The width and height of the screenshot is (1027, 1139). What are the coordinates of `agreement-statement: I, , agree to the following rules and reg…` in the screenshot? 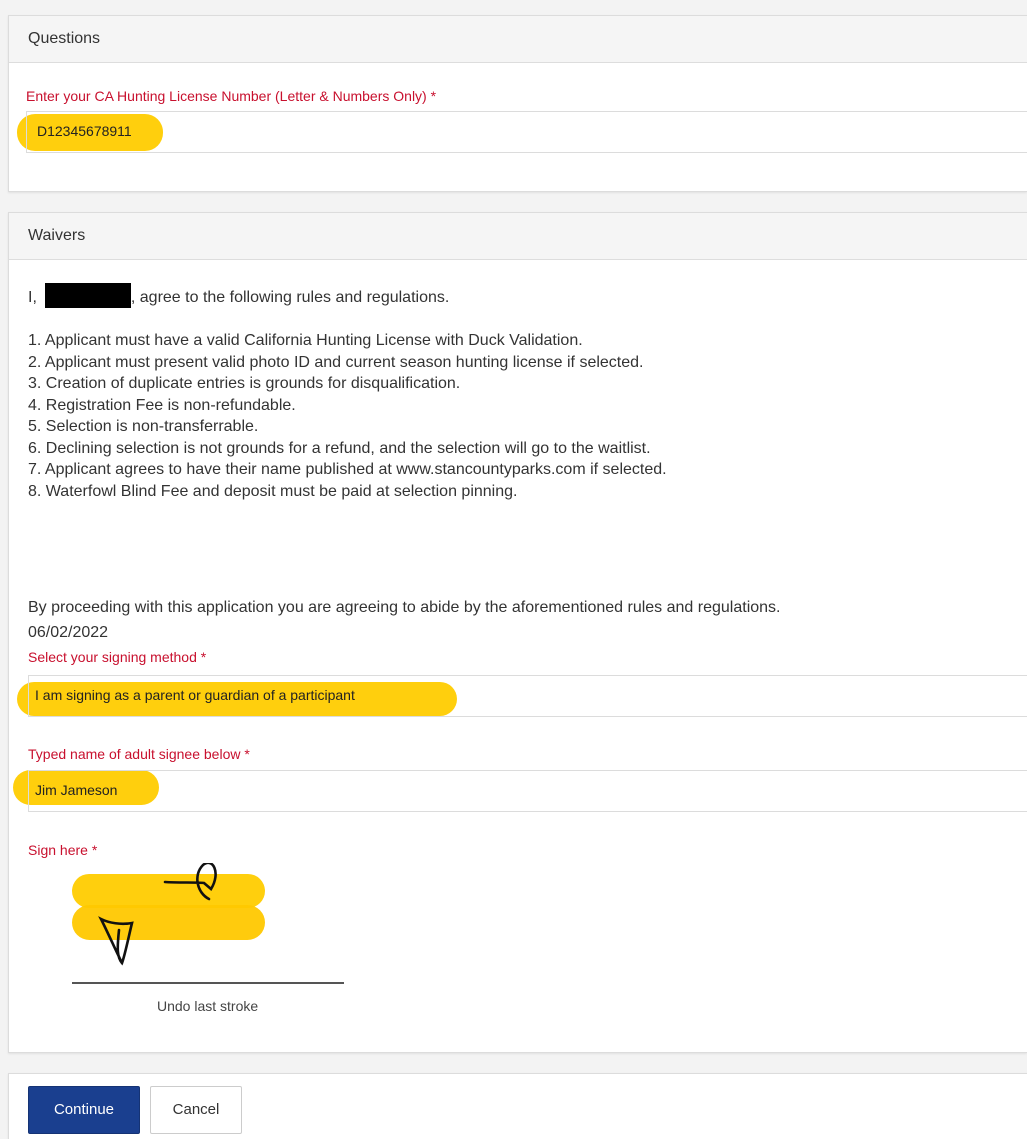 It's located at (238, 296).